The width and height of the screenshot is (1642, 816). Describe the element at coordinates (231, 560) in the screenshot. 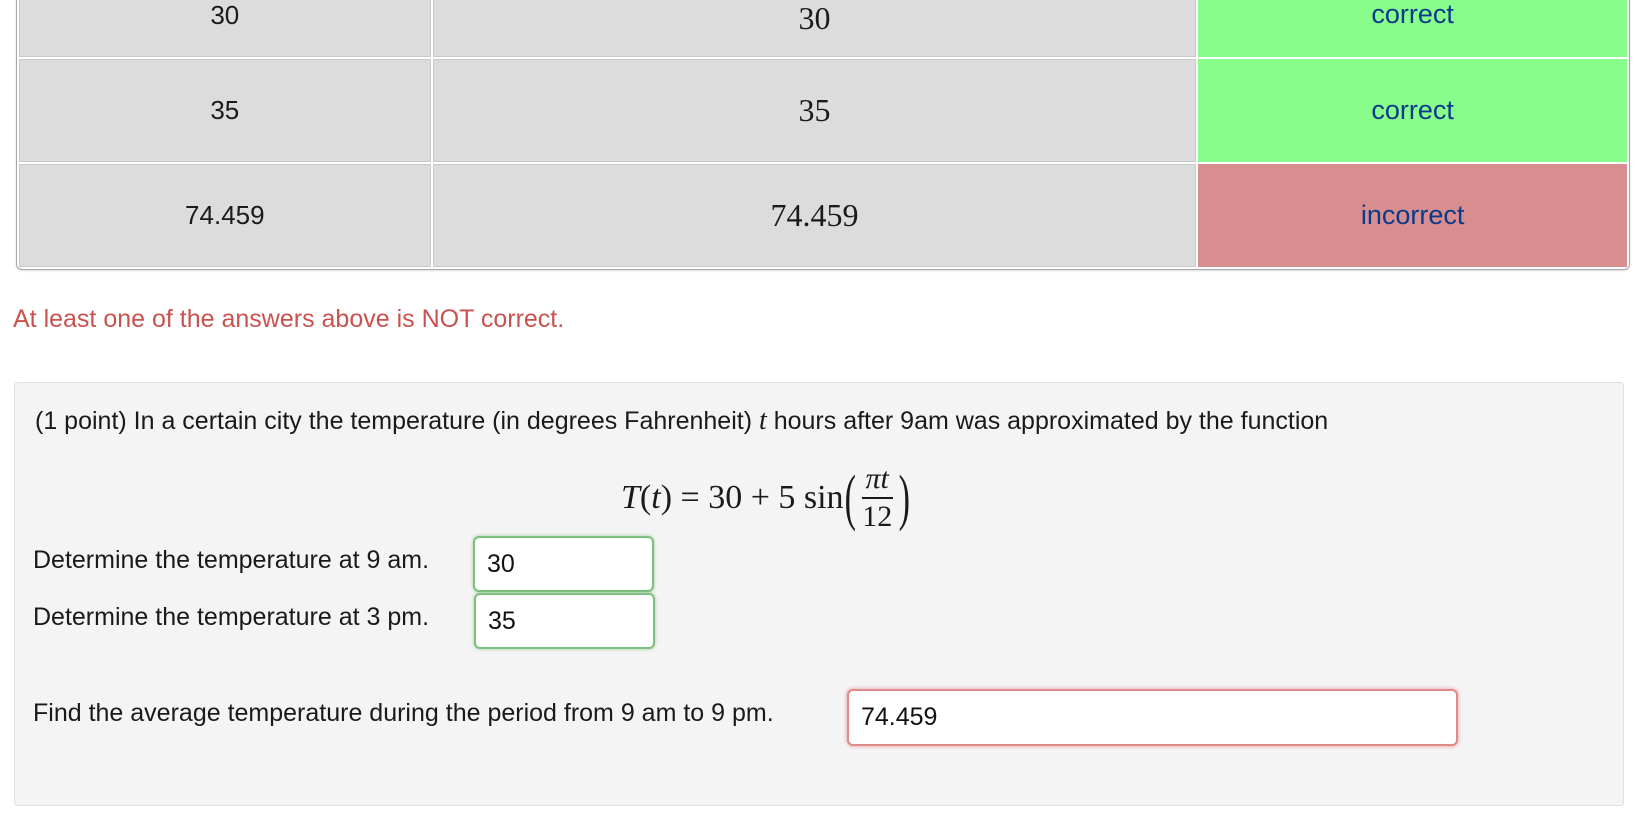

I see `question-label-9am: Determine the temperature at 9 am.` at that location.